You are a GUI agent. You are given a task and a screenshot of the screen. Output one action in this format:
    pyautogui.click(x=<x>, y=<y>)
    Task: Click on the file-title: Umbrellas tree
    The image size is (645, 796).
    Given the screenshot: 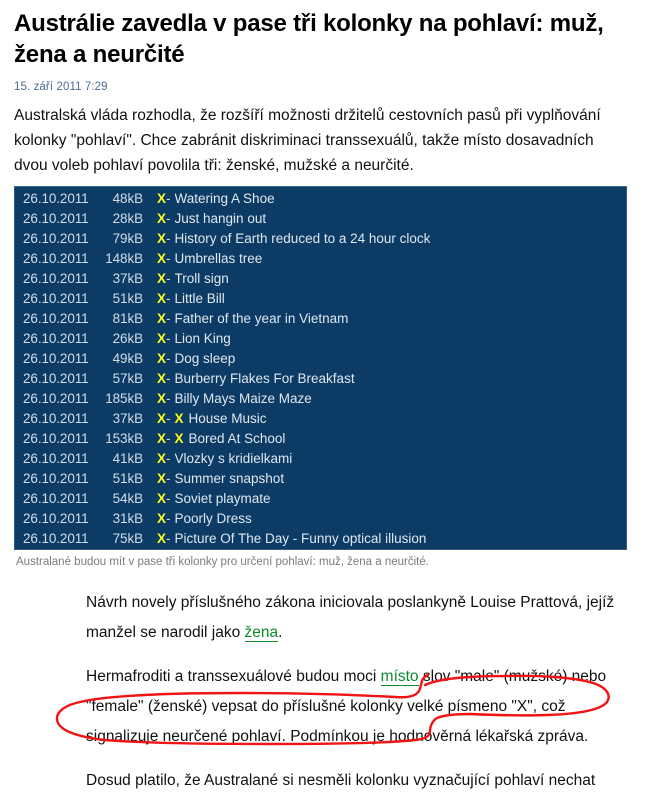 What is the action you would take?
    pyautogui.click(x=400, y=259)
    